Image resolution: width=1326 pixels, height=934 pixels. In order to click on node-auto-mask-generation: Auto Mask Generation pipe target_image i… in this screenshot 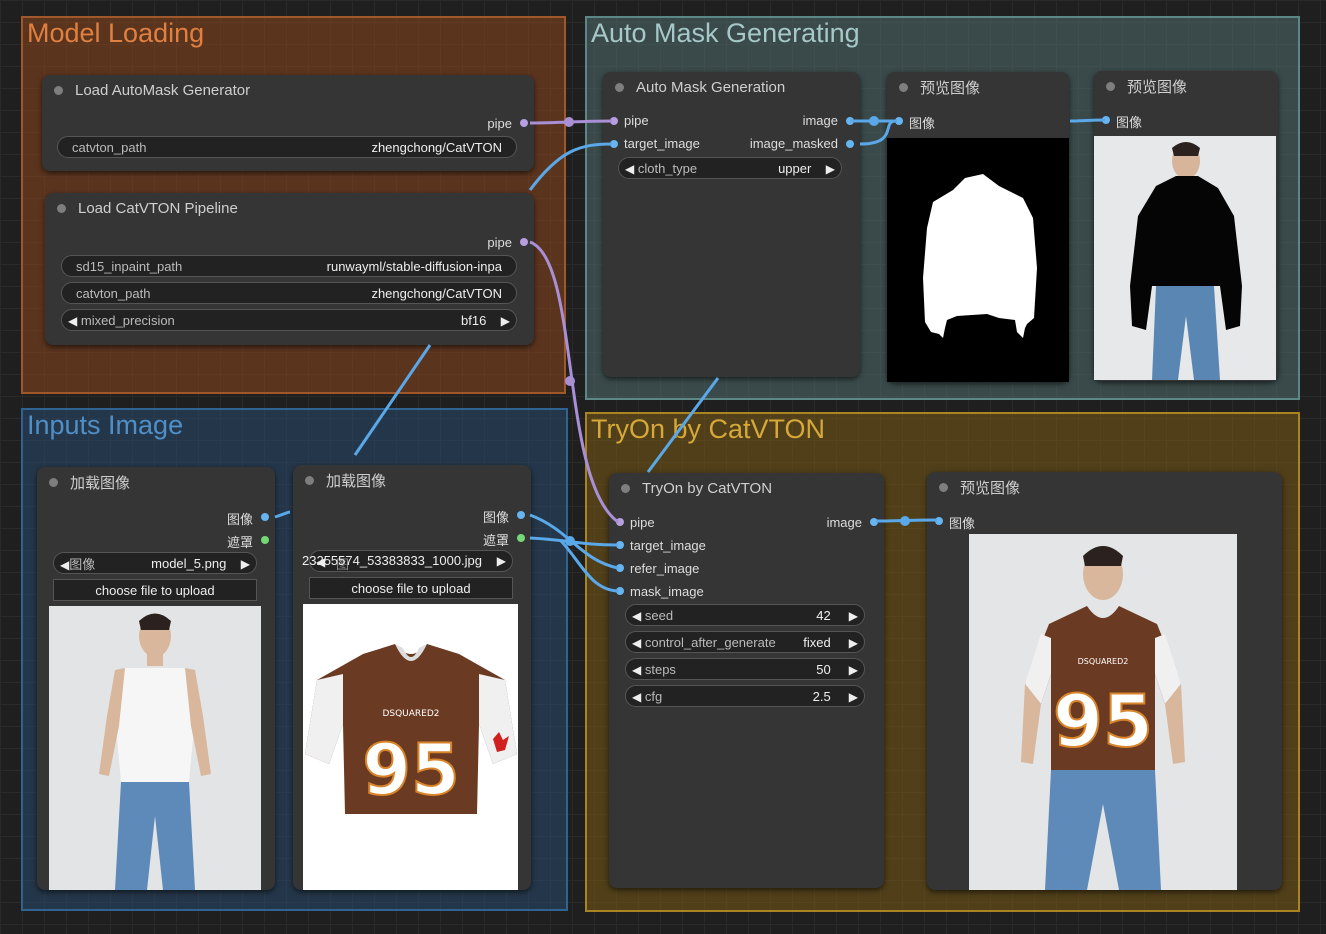, I will do `click(731, 224)`.